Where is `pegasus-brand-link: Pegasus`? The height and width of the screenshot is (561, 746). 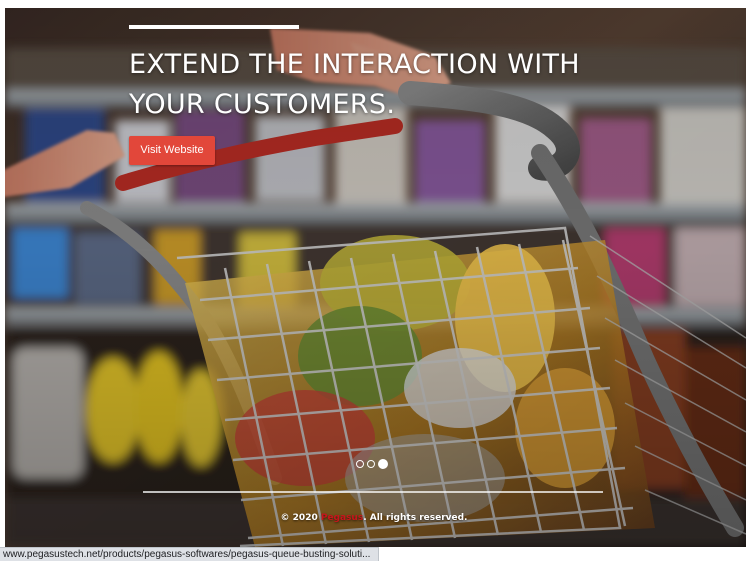 pegasus-brand-link: Pegasus is located at coordinates (342, 518).